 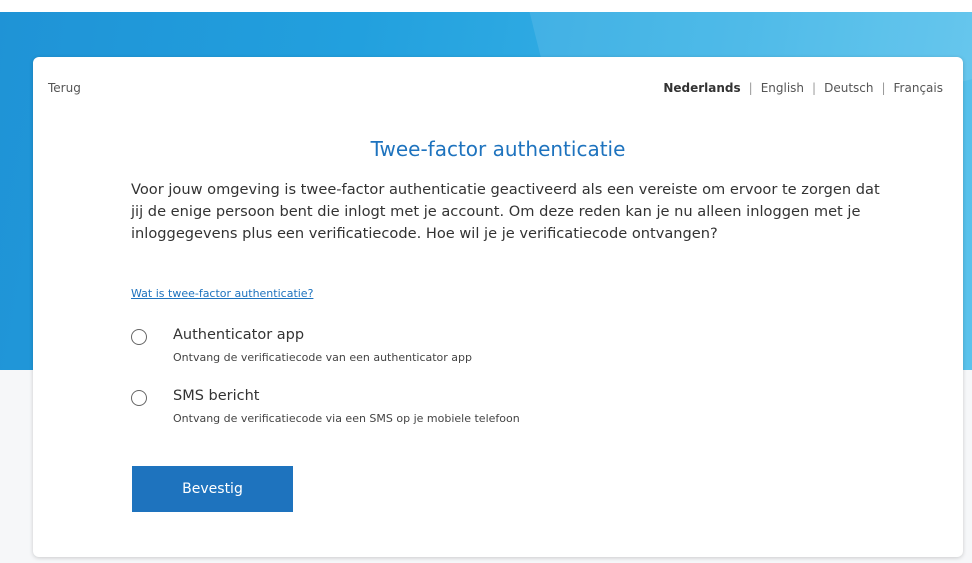 I want to click on radio-sms, so click(x=139, y=398).